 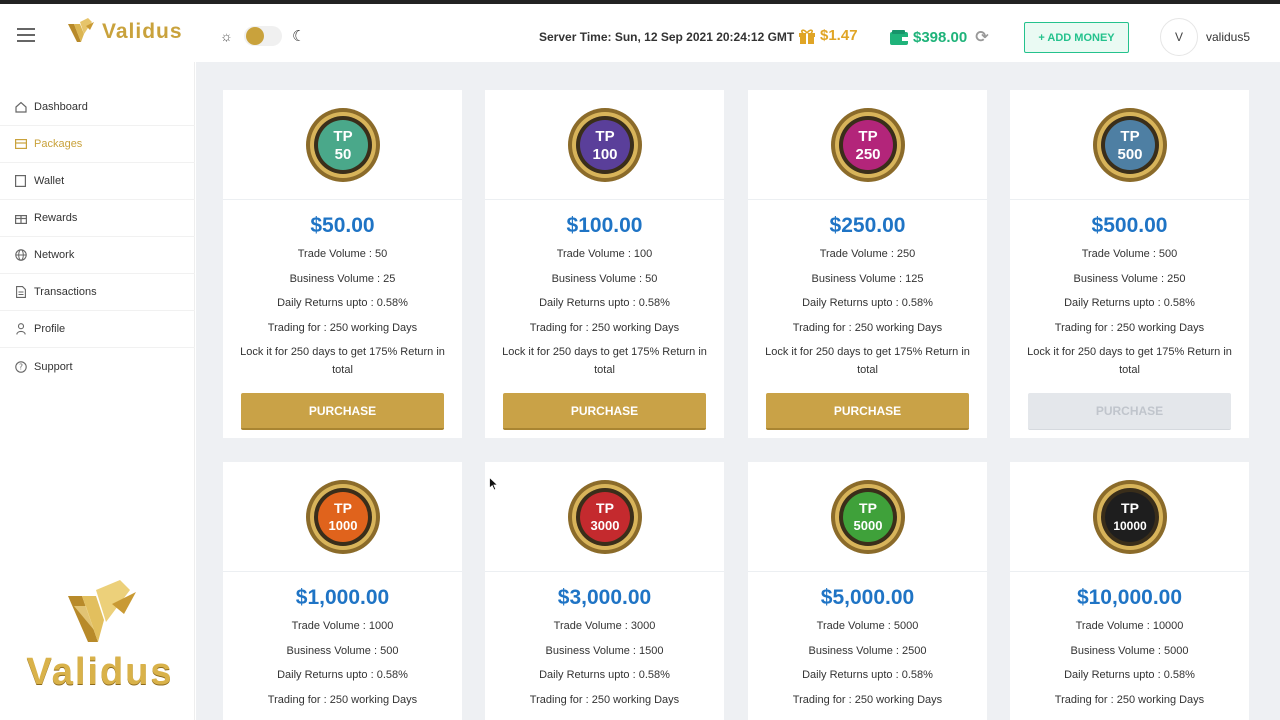 I want to click on tp-badge-icon: TP 250, so click(x=867, y=144).